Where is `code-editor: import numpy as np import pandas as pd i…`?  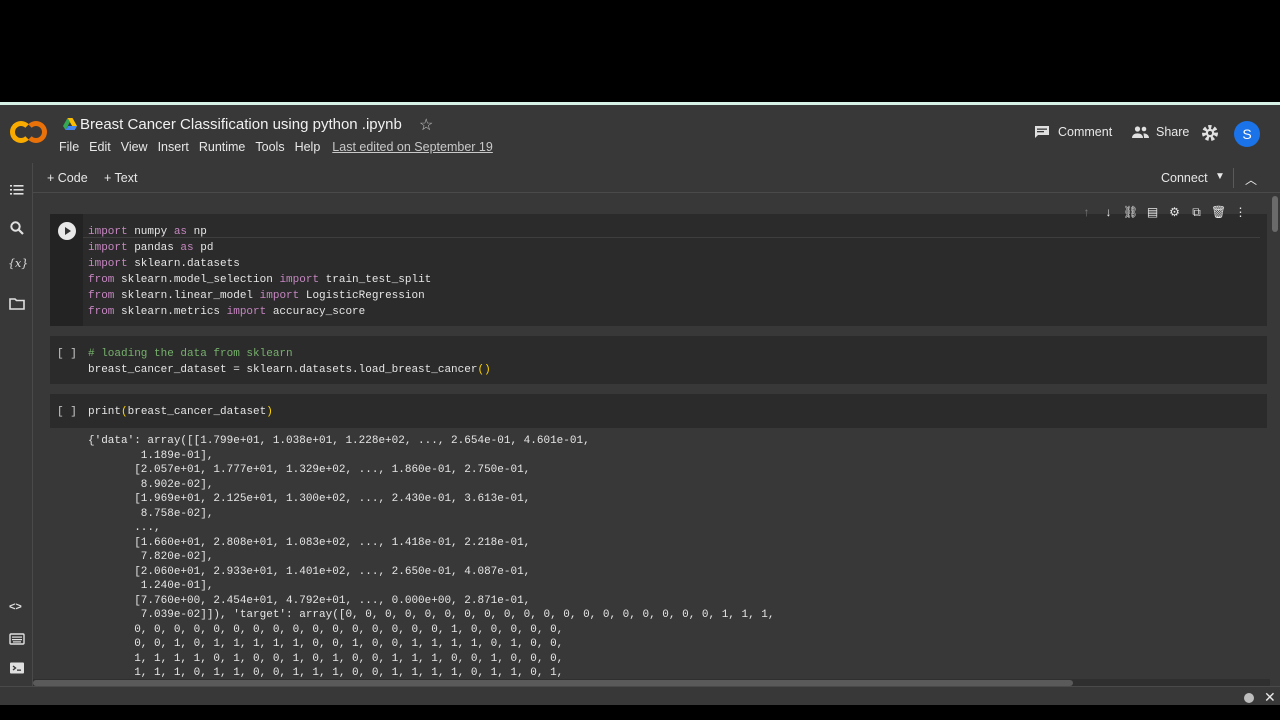
code-editor: import numpy as np import pandas as pd i… is located at coordinates (259, 272).